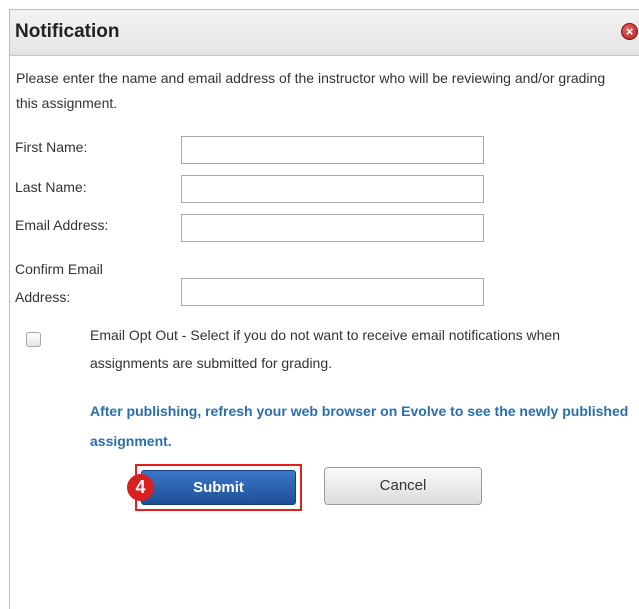 The width and height of the screenshot is (639, 609). Describe the element at coordinates (332, 150) in the screenshot. I see `first-name-field` at that location.